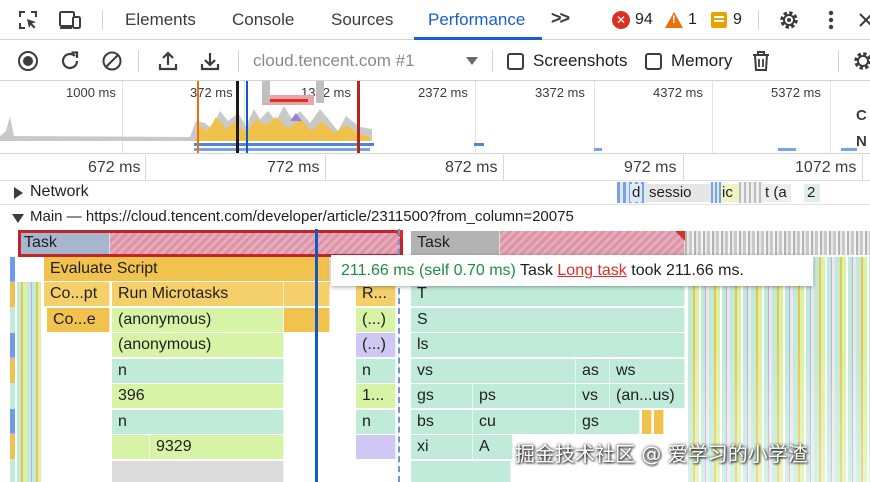 Image resolution: width=870 pixels, height=482 pixels. I want to click on compile-script-block: Co...pt, so click(77, 294).